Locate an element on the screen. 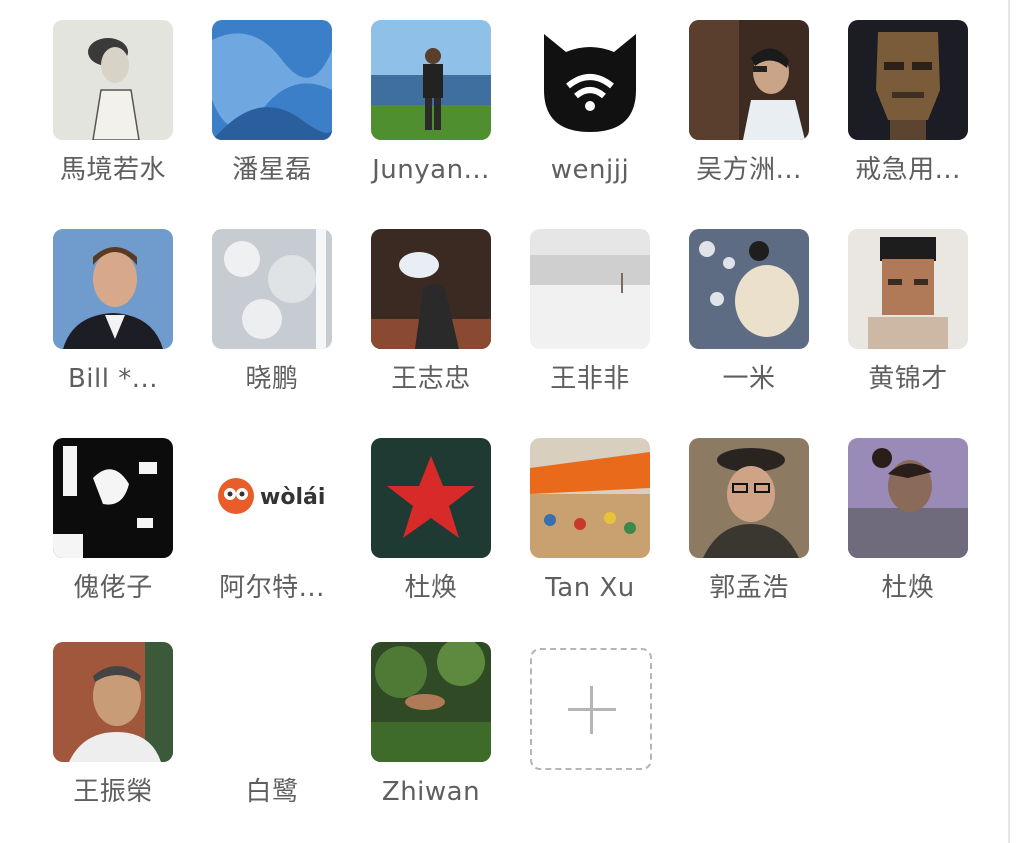 This screenshot has height=843, width=1024. member-item: 王志忠 is located at coordinates (431, 324).